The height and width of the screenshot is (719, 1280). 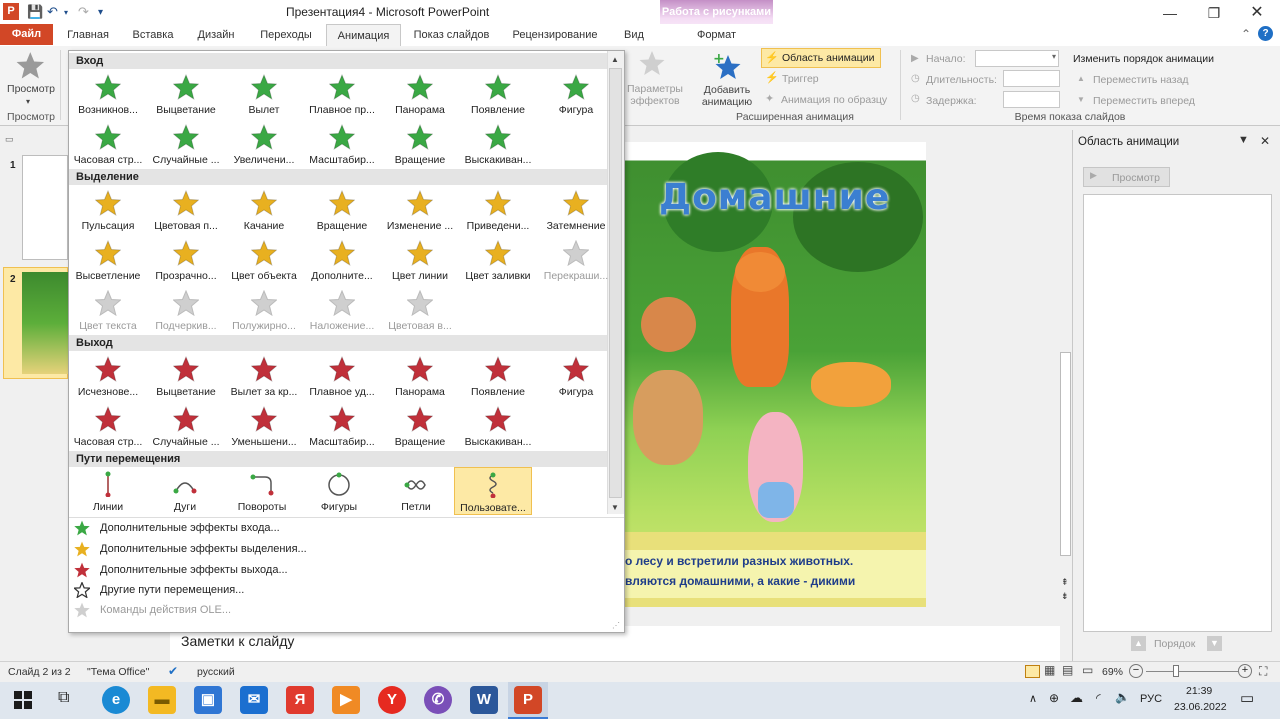 What do you see at coordinates (264, 260) in the screenshot?
I see `emphasis-effect: Цвет объекта` at bounding box center [264, 260].